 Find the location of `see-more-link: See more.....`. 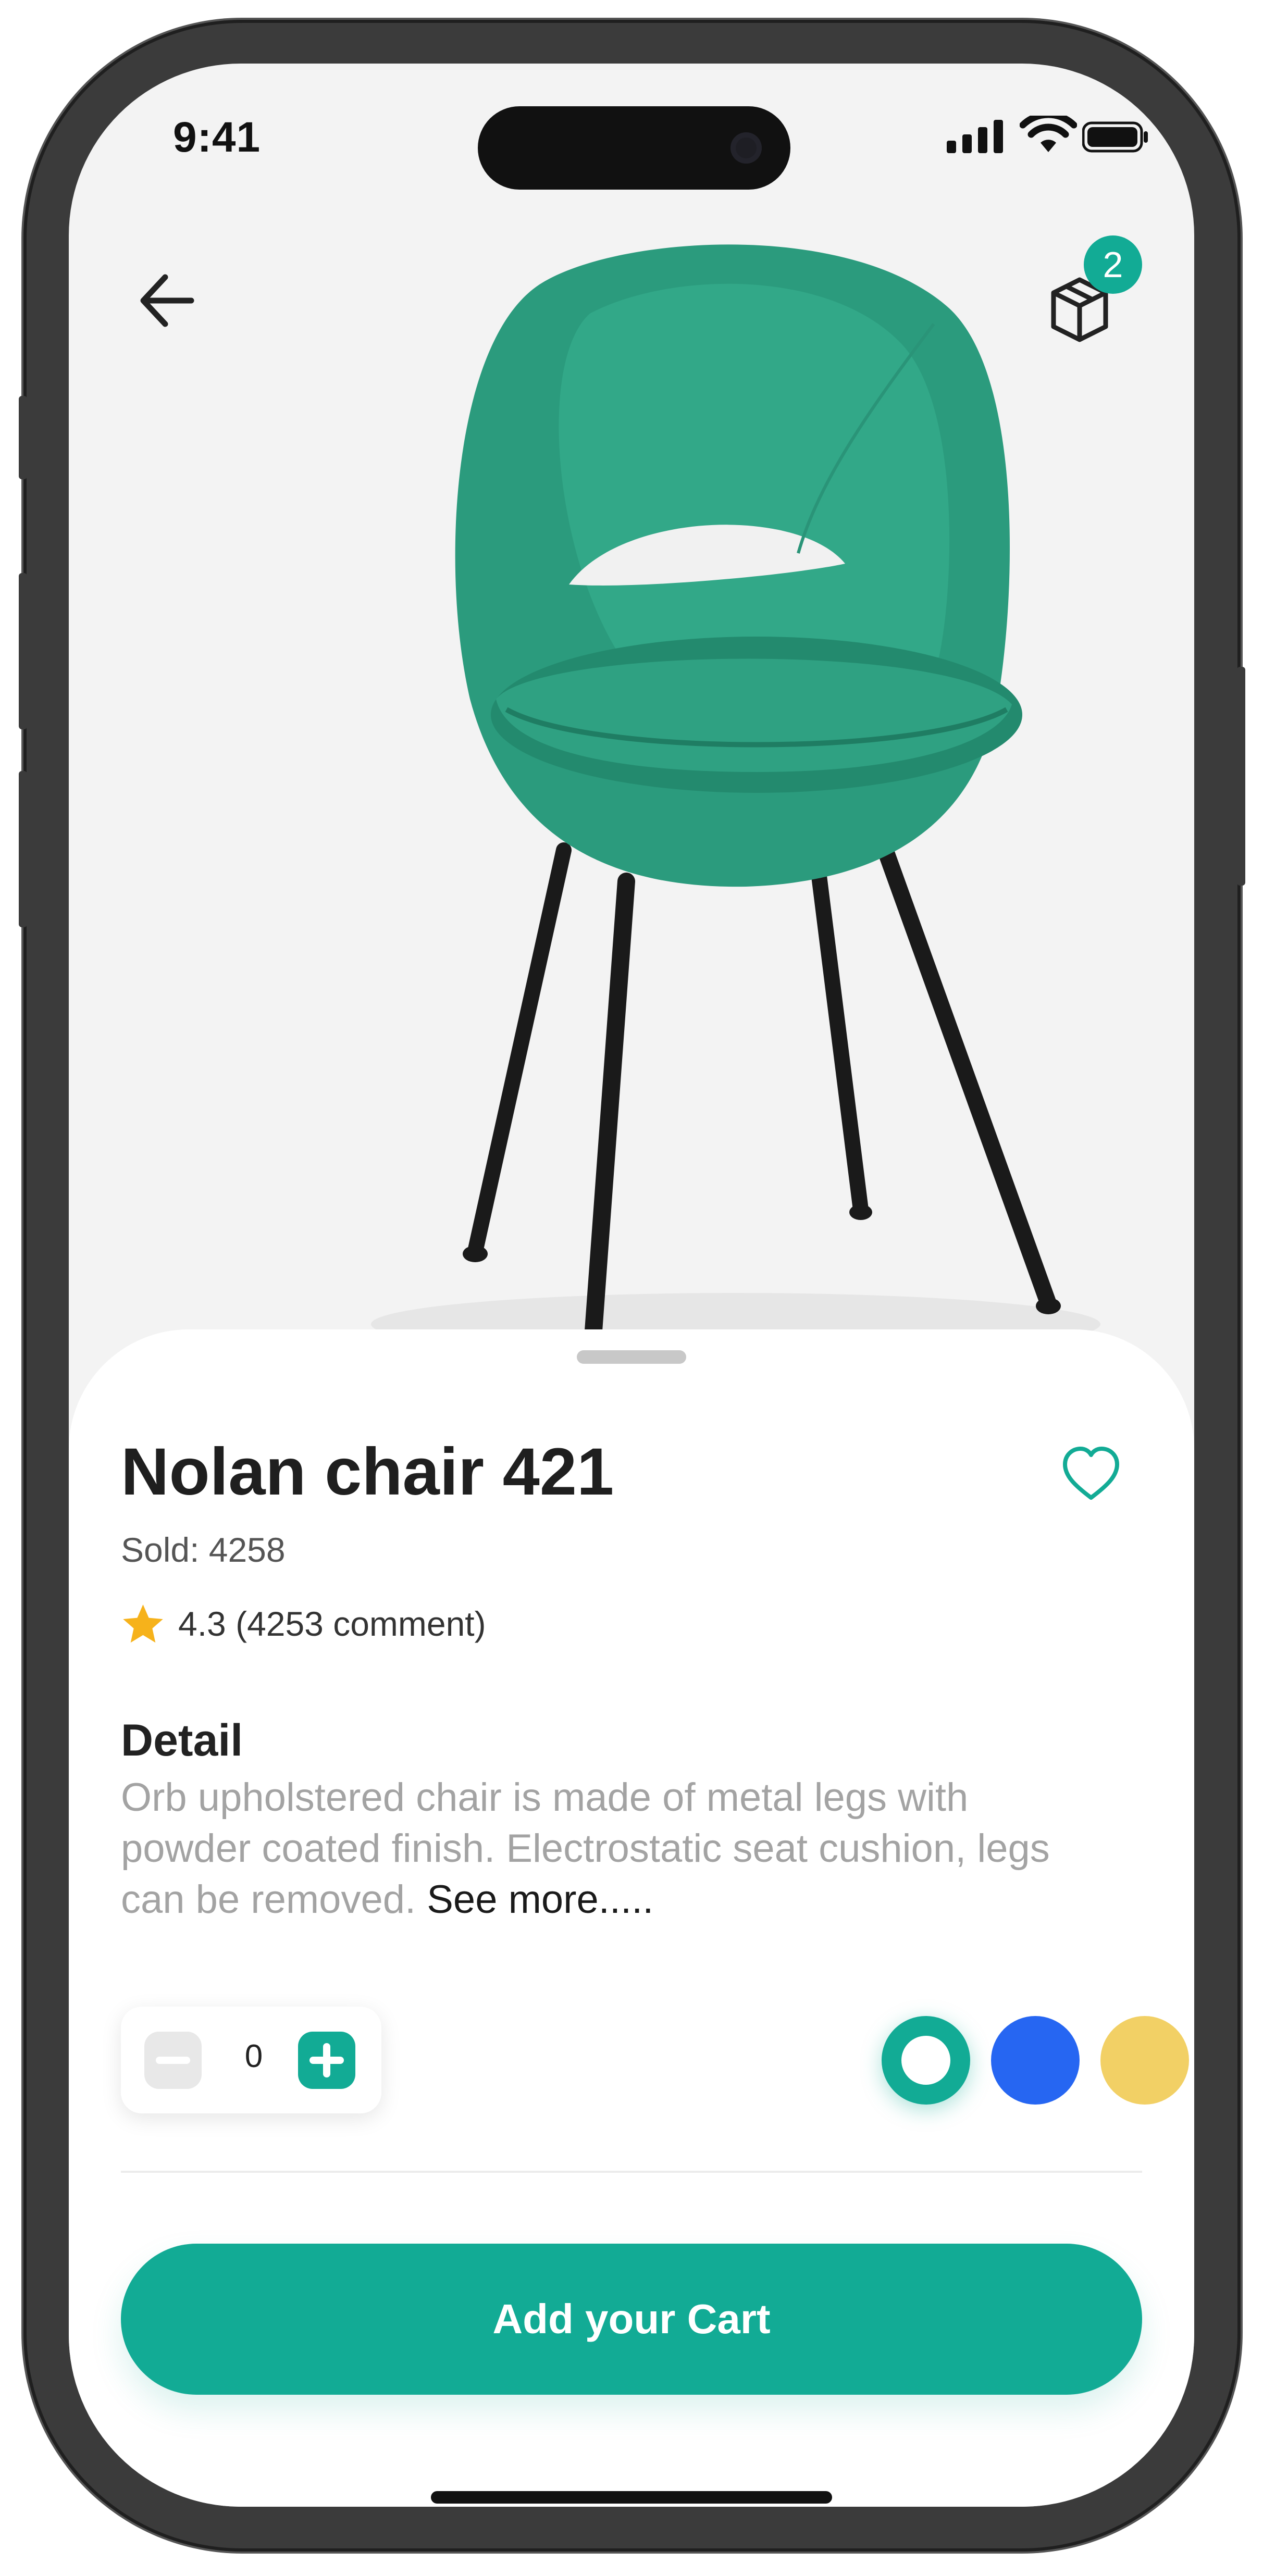

see-more-link: See more..... is located at coordinates (540, 1899).